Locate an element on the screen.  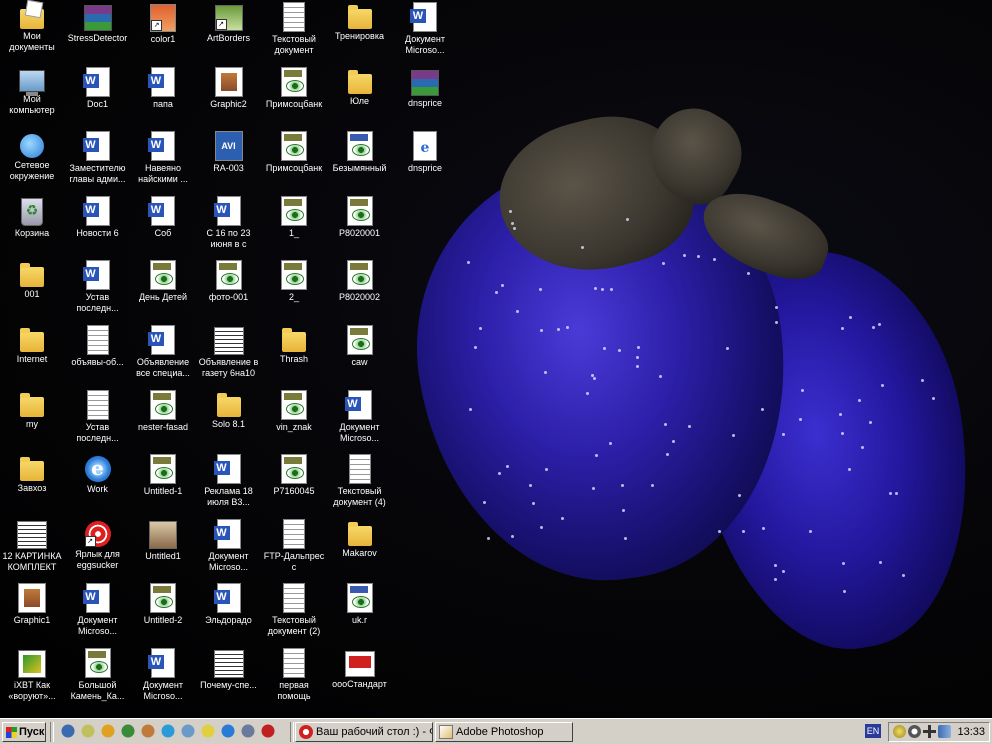
desktop-icon: uk.r is located at coordinates (360, 613).